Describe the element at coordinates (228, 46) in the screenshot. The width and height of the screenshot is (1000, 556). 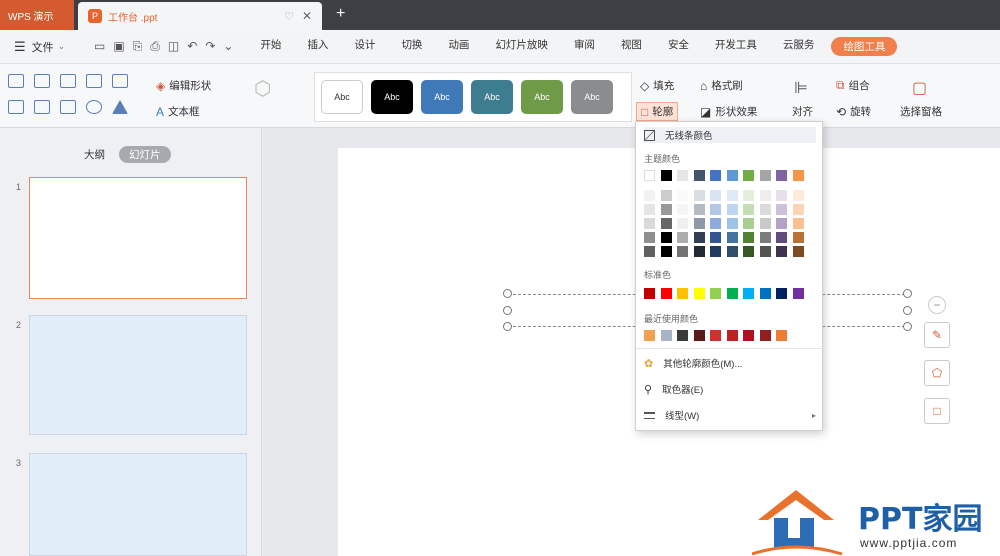
I see `more-icon: ⌄` at that location.